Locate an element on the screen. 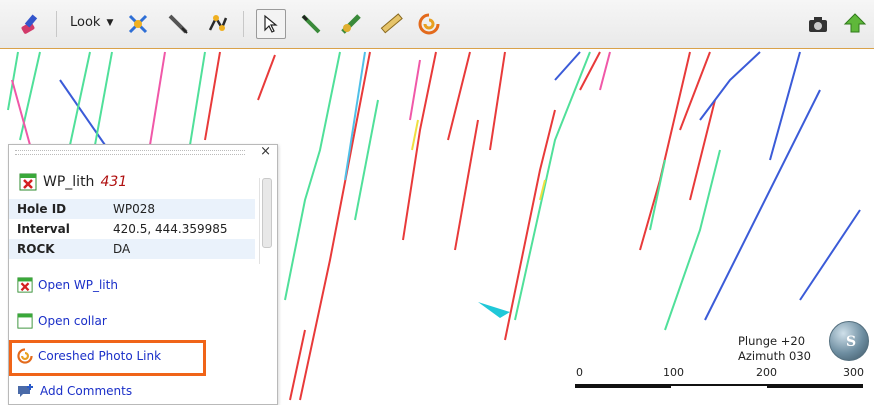  camera-icon is located at coordinates (818, 24).